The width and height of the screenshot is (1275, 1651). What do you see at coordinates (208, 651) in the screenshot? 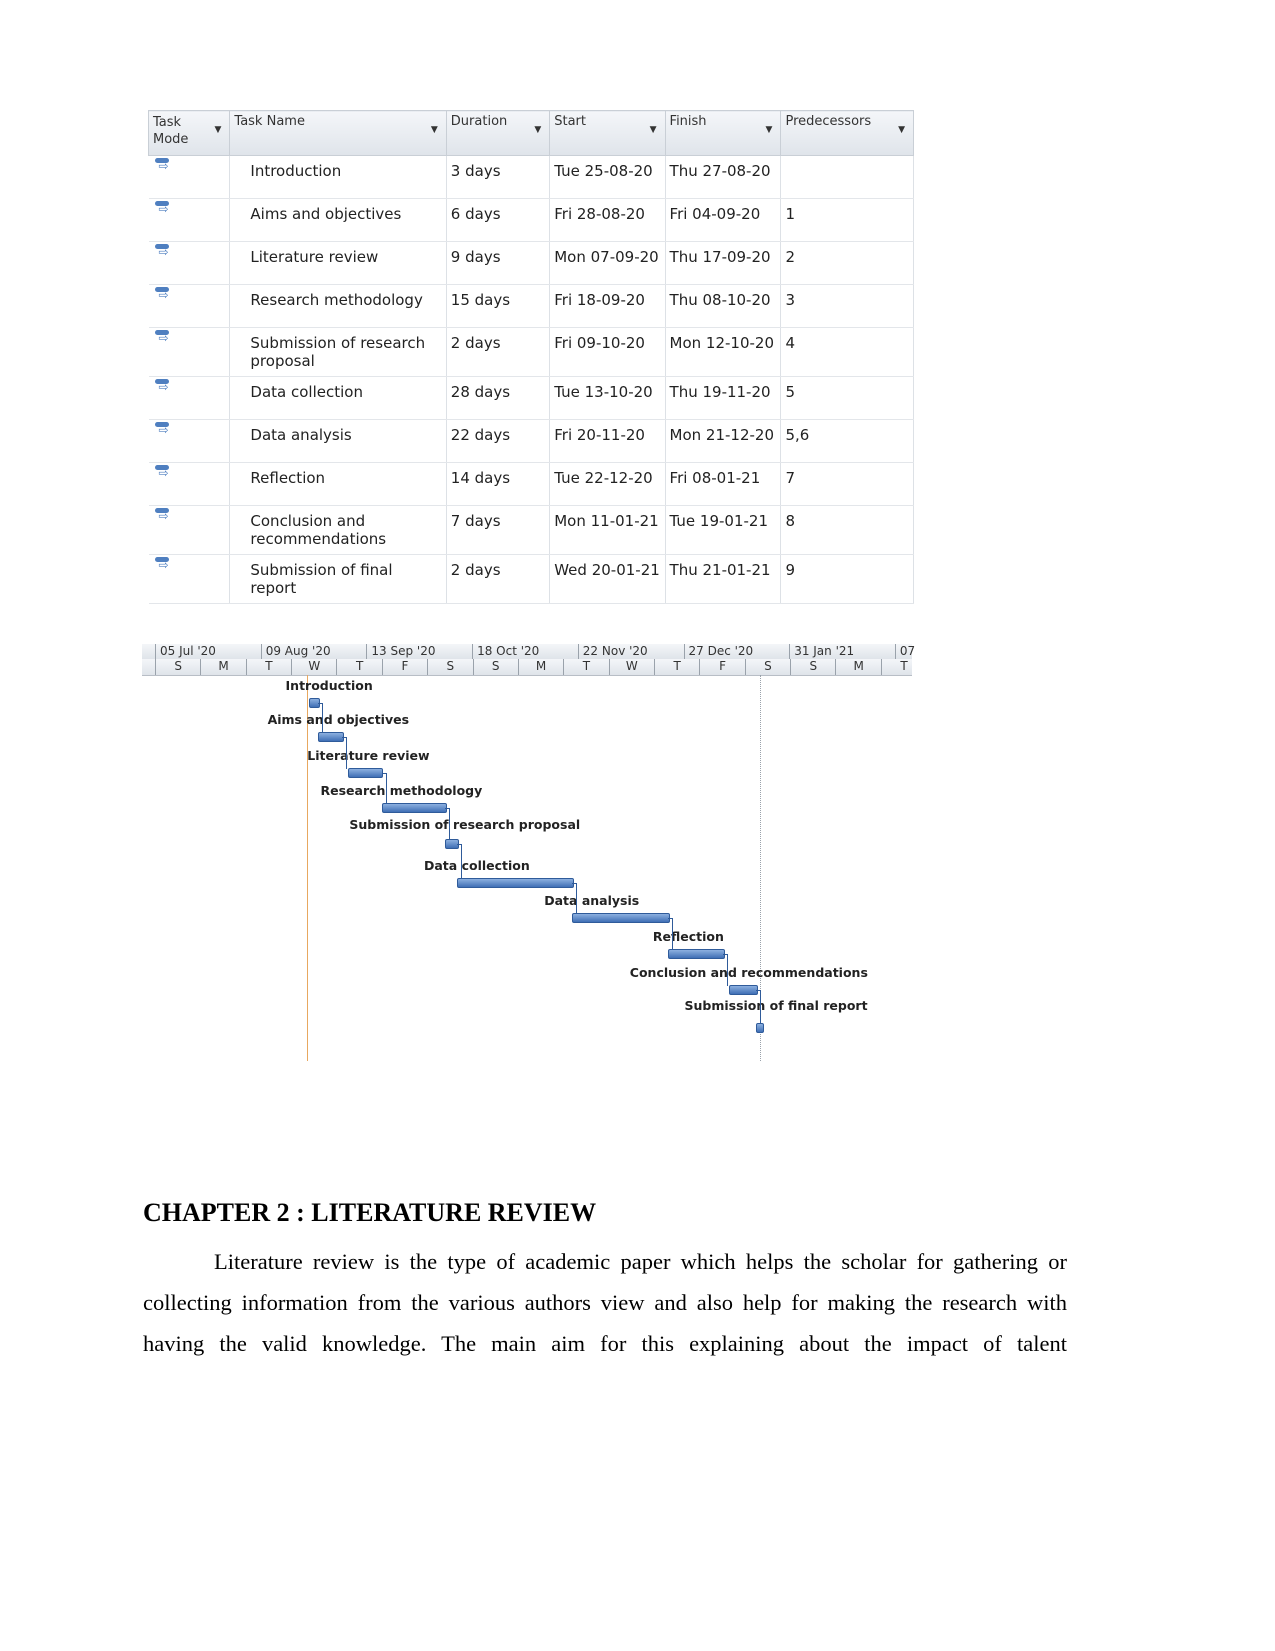
I see `timescale-period: 05 Jul '20` at bounding box center [208, 651].